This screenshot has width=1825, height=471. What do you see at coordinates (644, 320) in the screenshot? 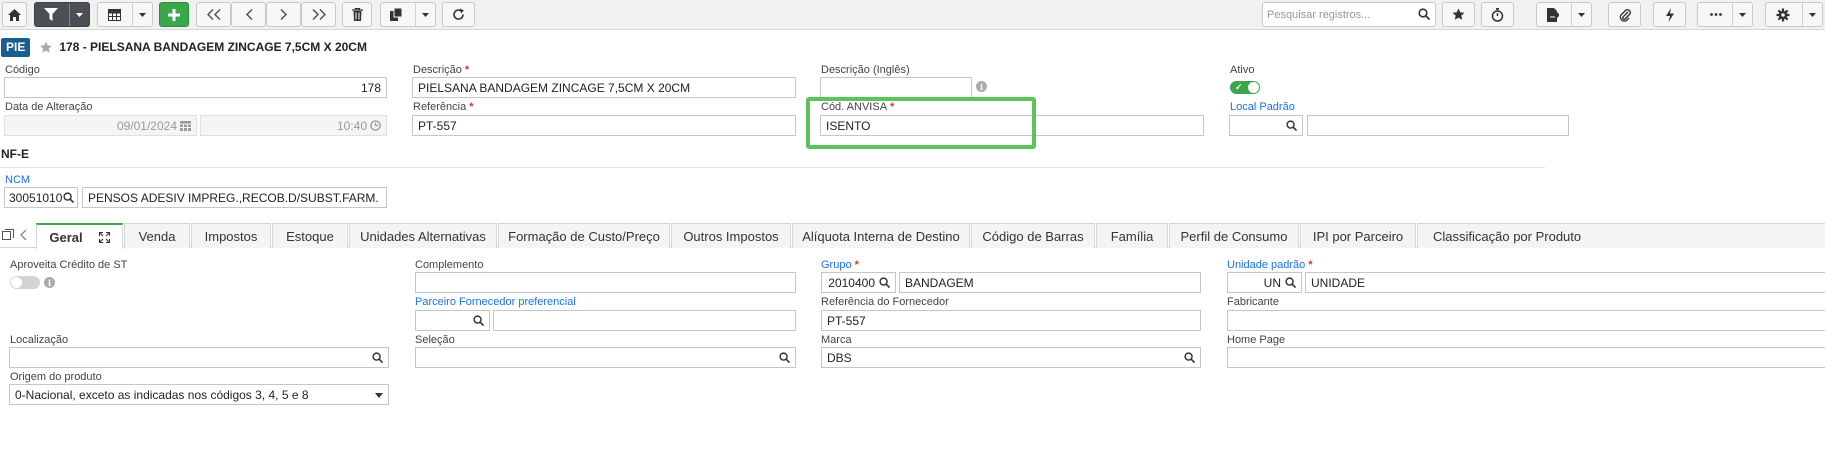
I see `parceiro-fornecedor-description-field` at bounding box center [644, 320].